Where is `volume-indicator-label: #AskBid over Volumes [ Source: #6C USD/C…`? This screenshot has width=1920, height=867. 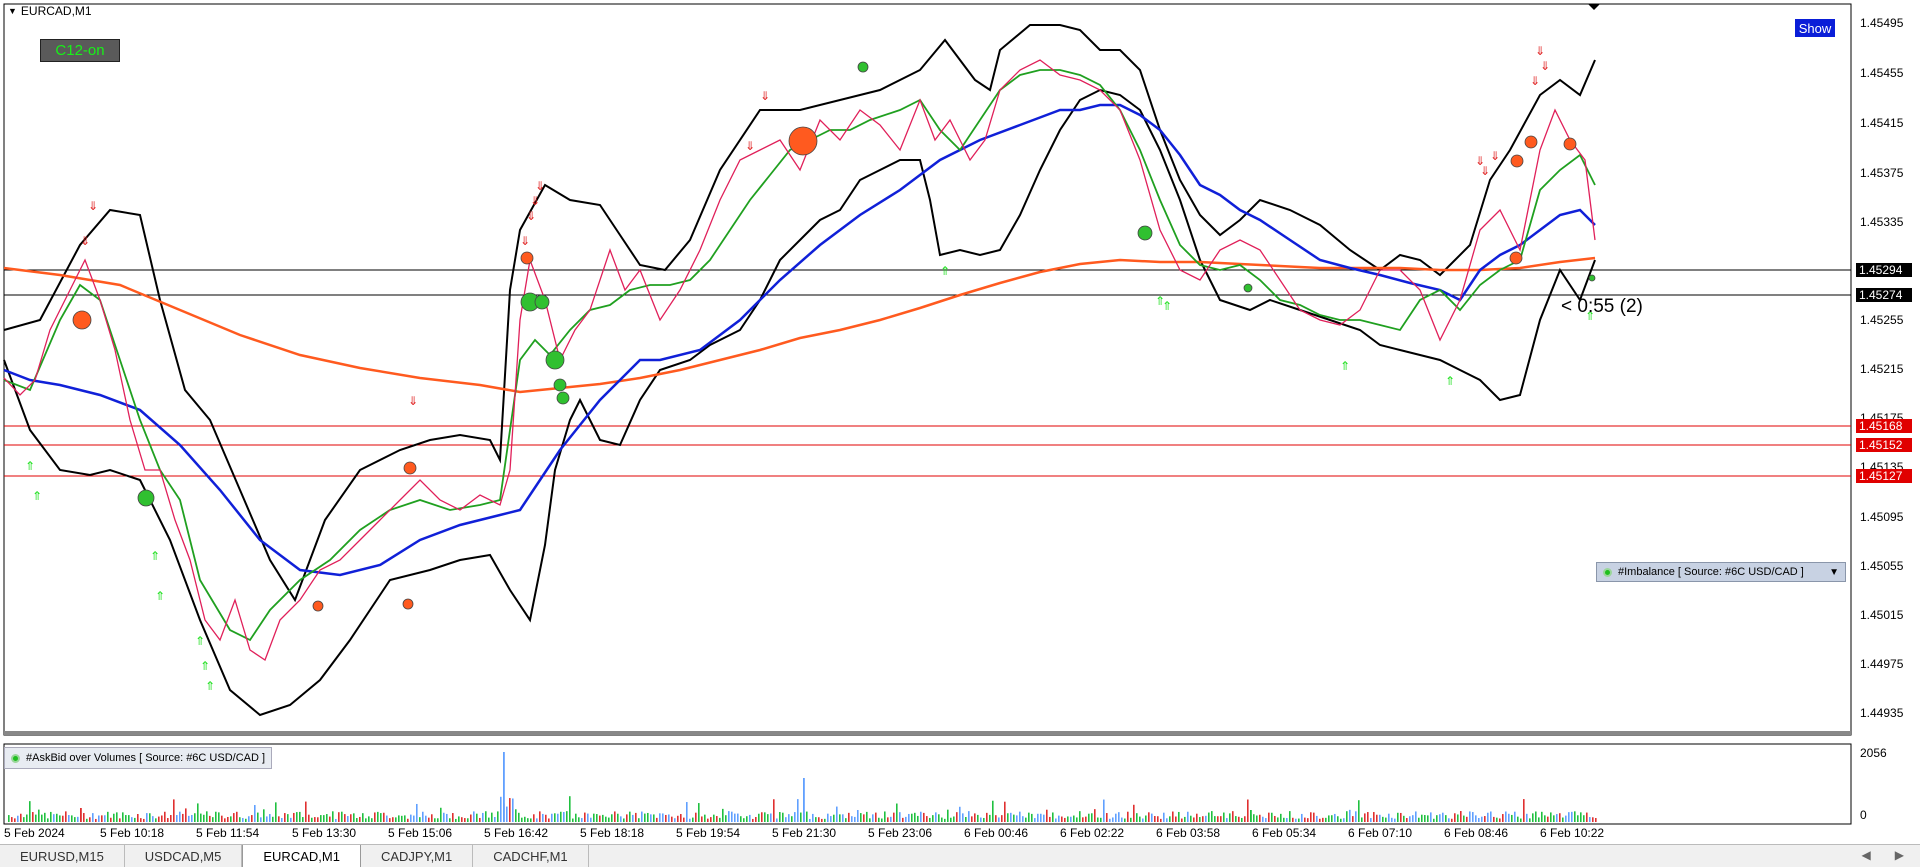 volume-indicator-label: #AskBid over Volumes [ Source: #6C USD/C… is located at coordinates (138, 758).